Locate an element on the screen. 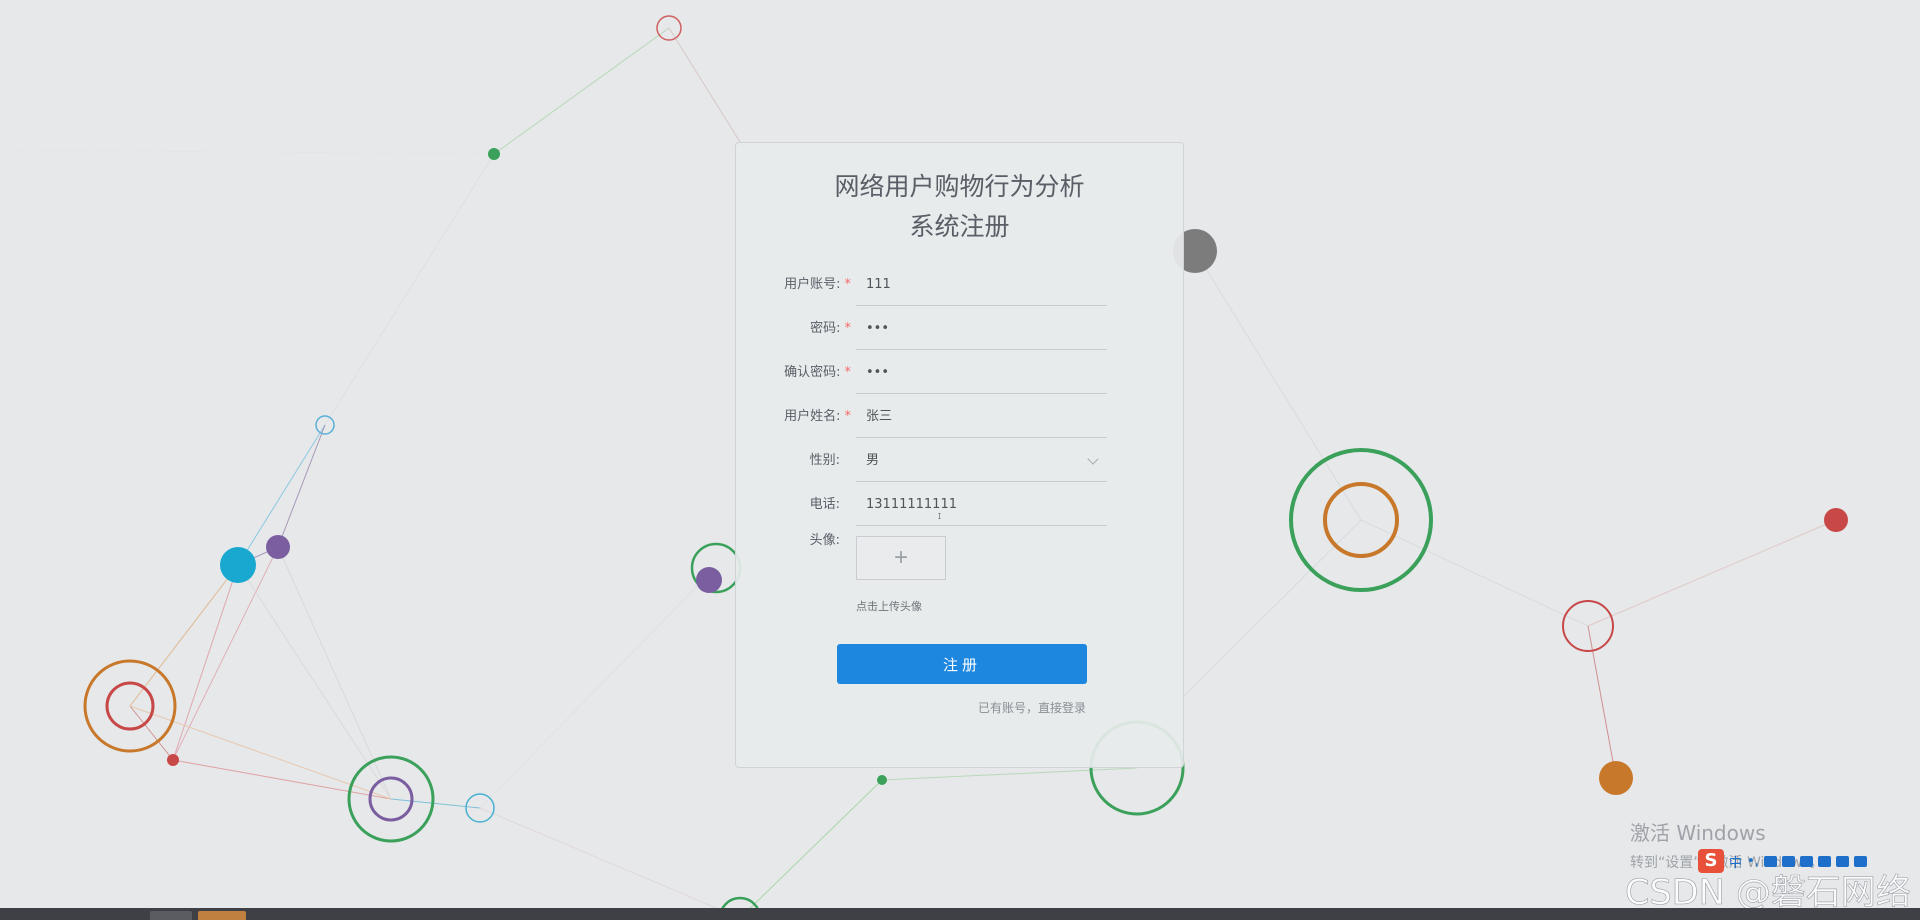 The width and height of the screenshot is (1920, 920). form-row-phone: 电话: 13111111111 is located at coordinates (959, 505).